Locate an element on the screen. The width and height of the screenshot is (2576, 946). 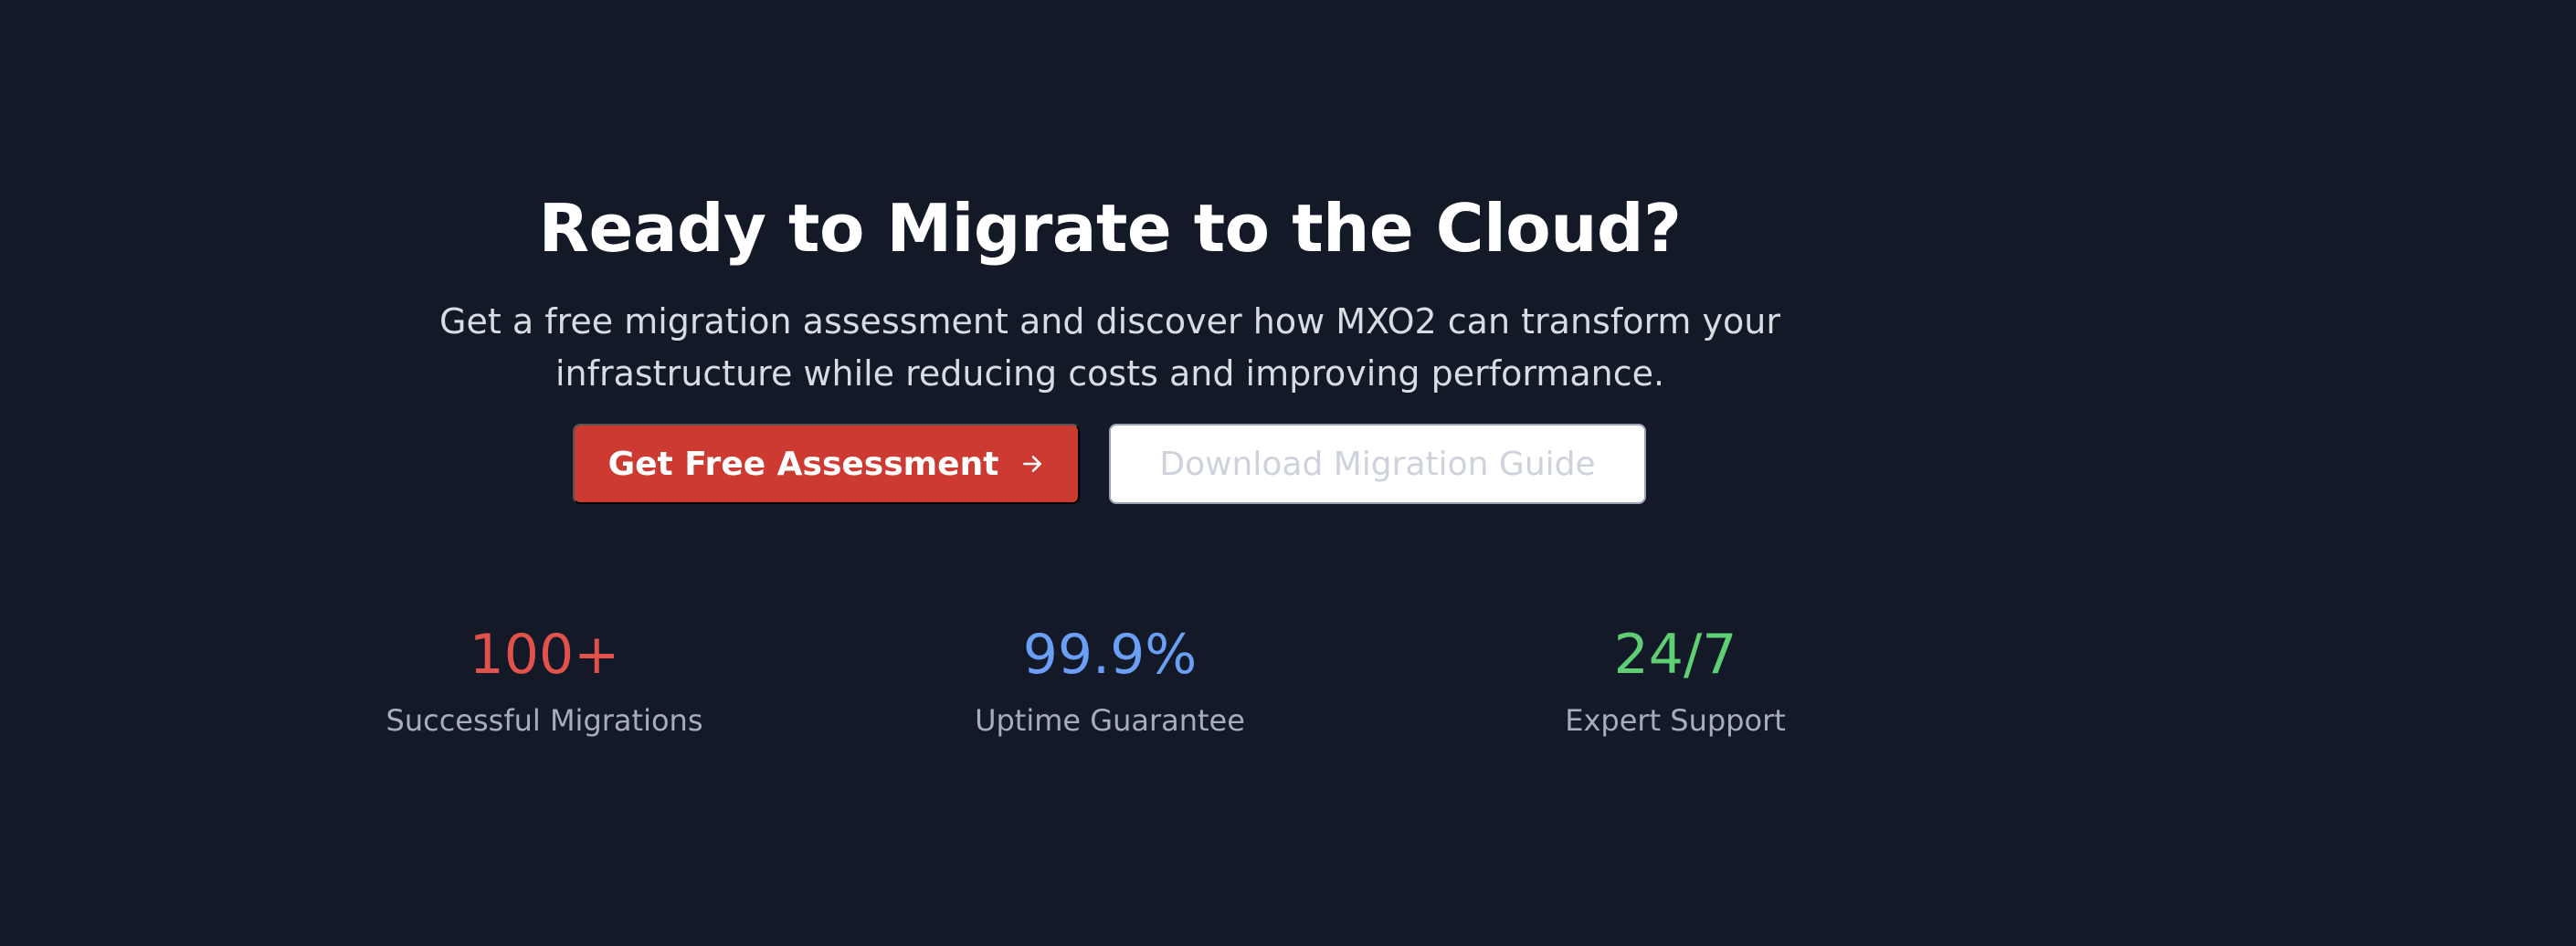
stat-label: Expert Support is located at coordinates (1675, 720).